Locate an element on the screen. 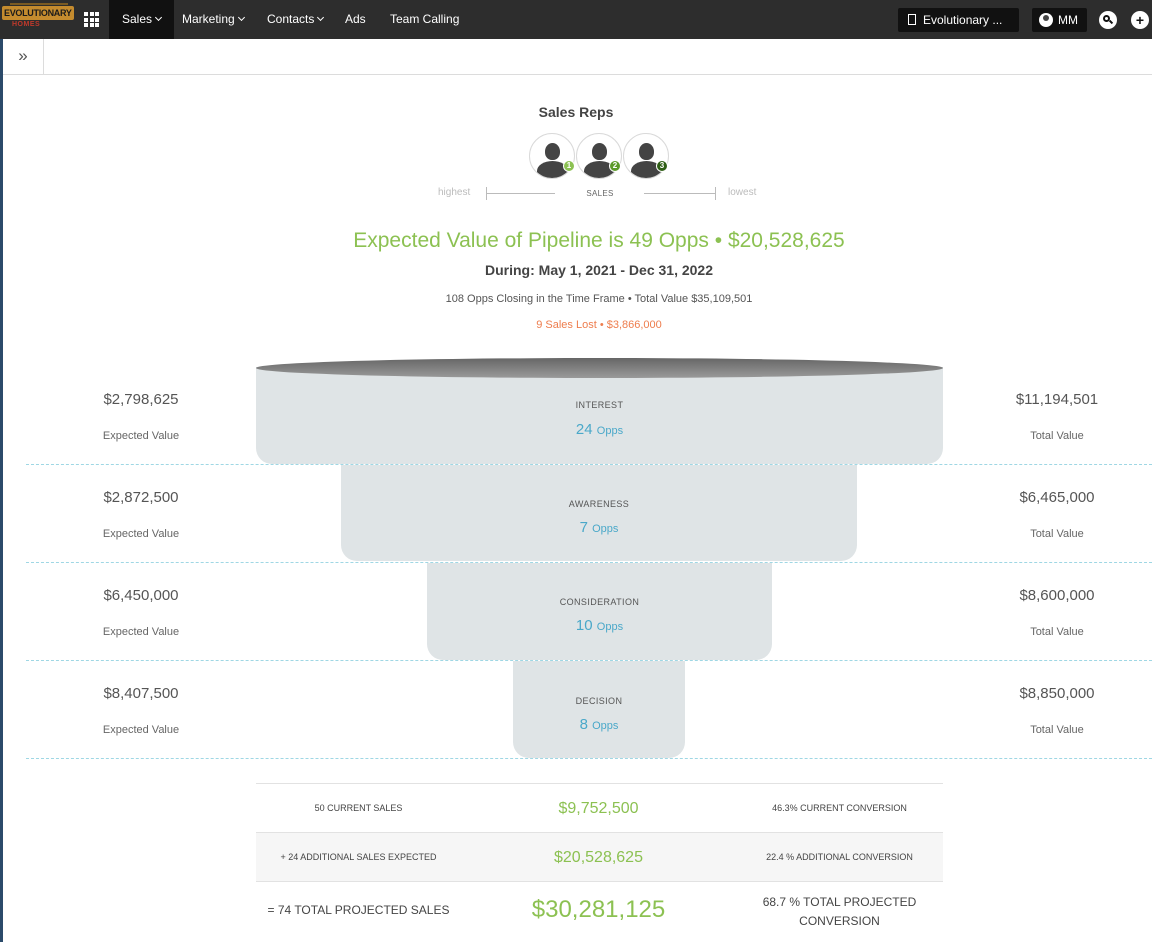 The height and width of the screenshot is (942, 1152). plus-icon: + is located at coordinates (1140, 20).